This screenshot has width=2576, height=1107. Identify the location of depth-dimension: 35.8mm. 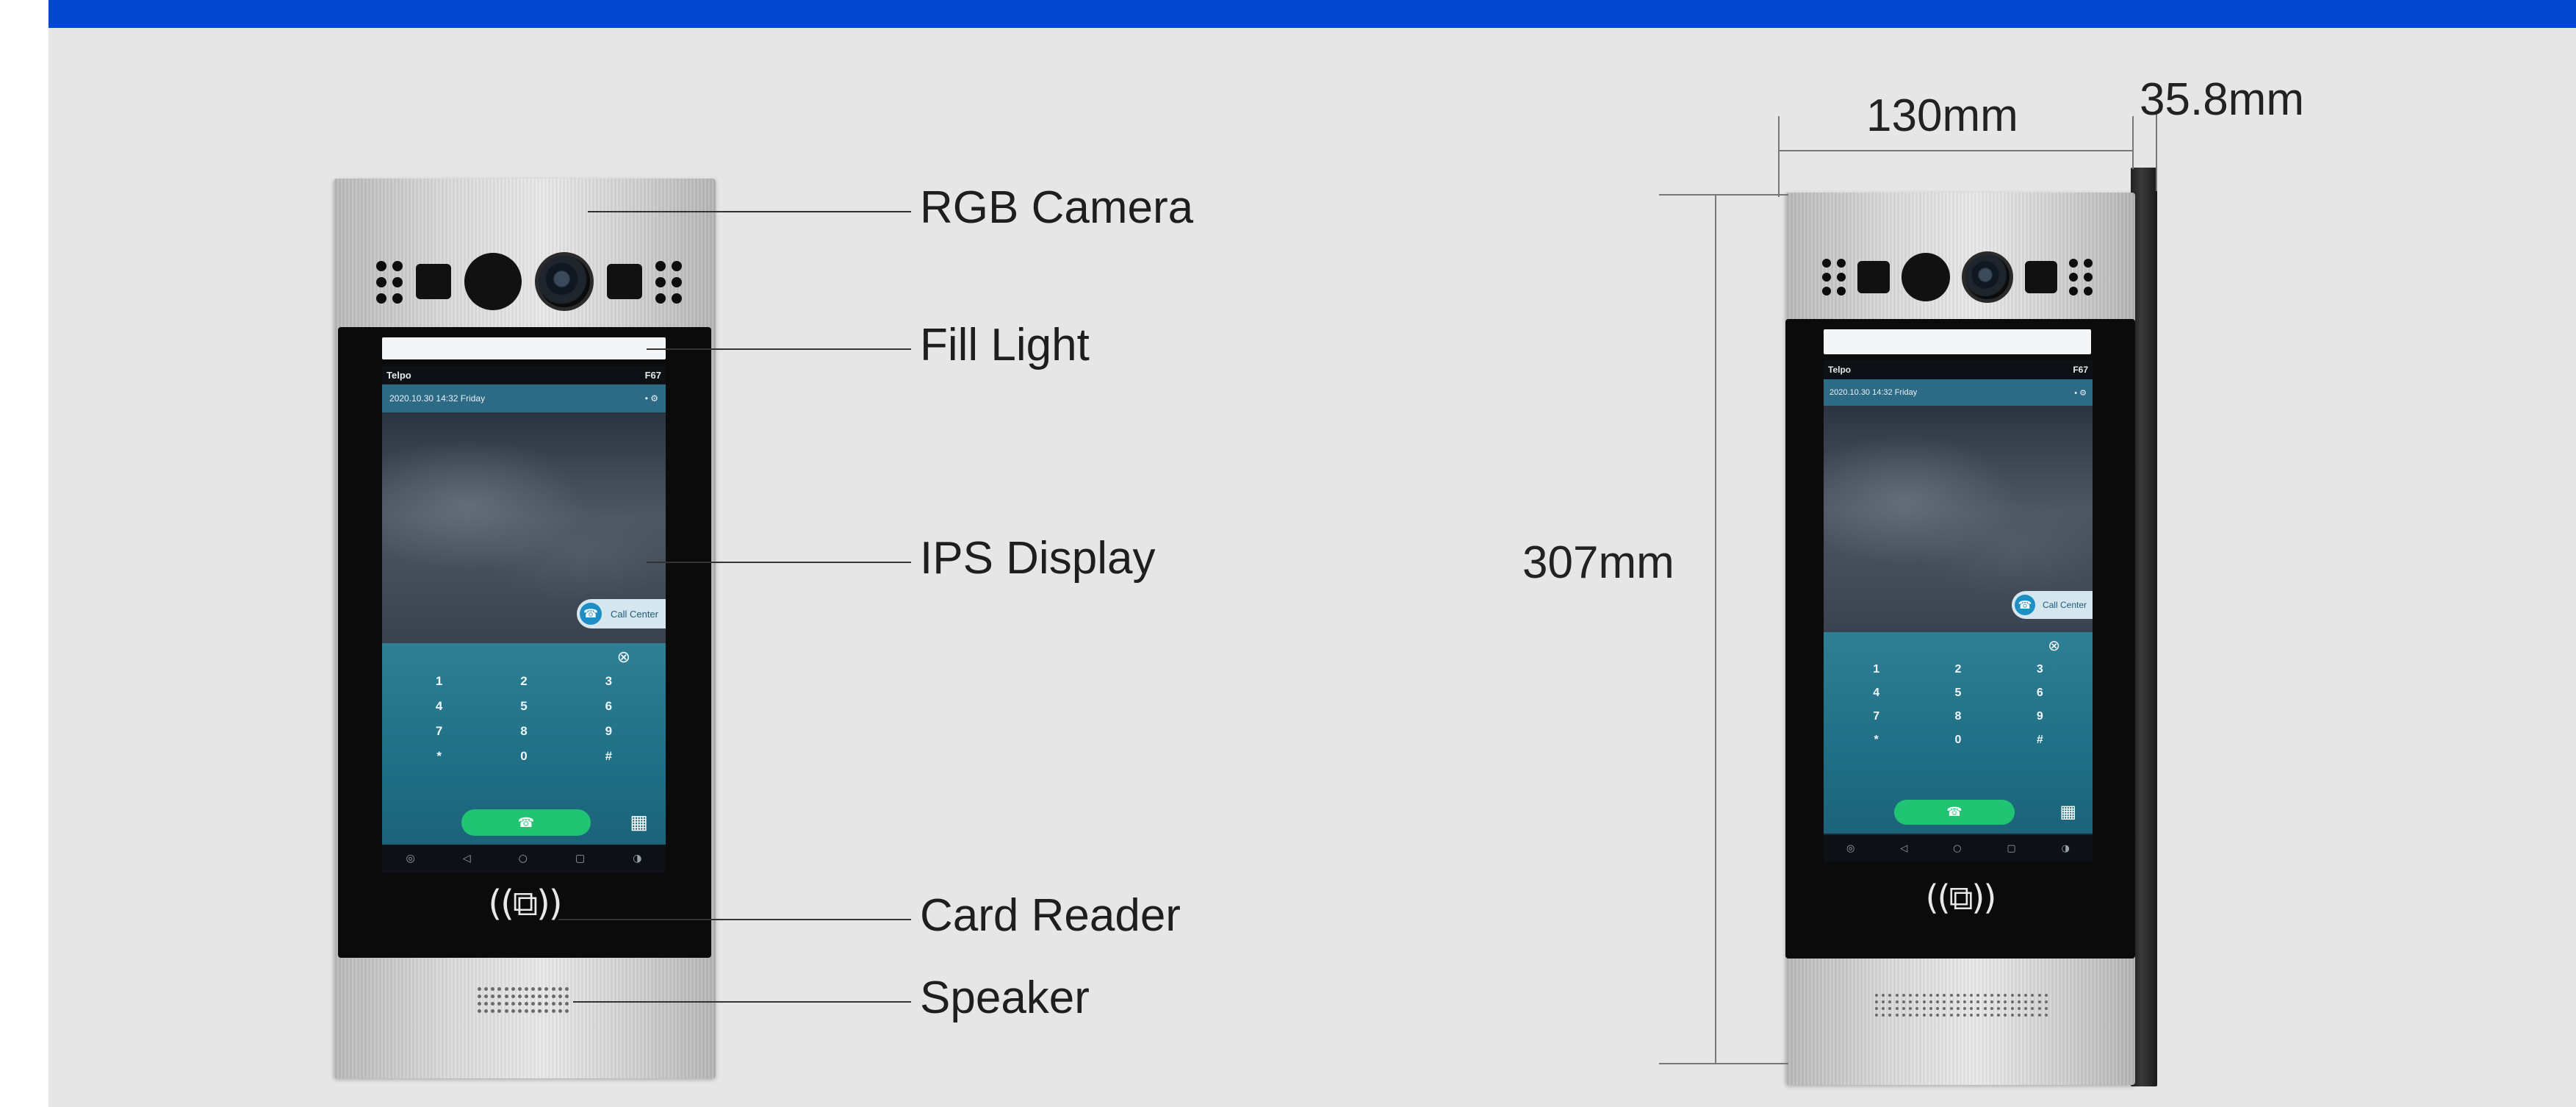
(2222, 99).